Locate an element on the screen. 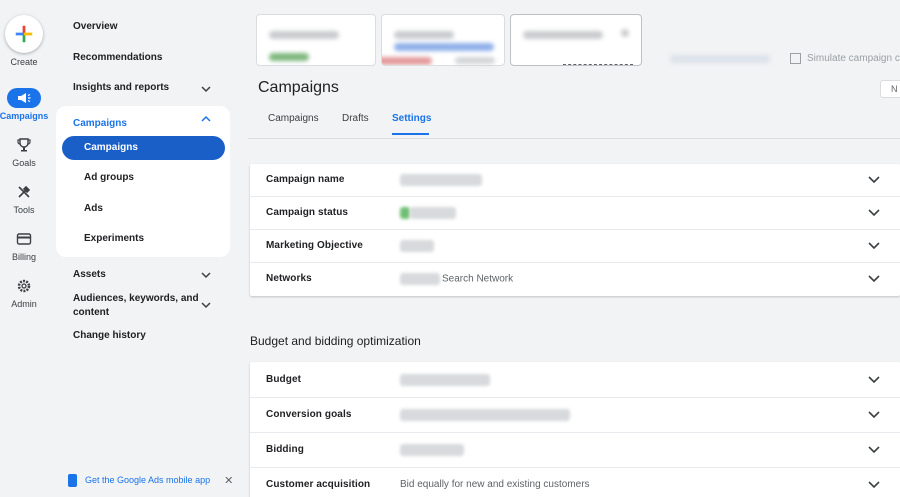 The height and width of the screenshot is (497, 900). nav-change-history: Change history is located at coordinates (109, 335).